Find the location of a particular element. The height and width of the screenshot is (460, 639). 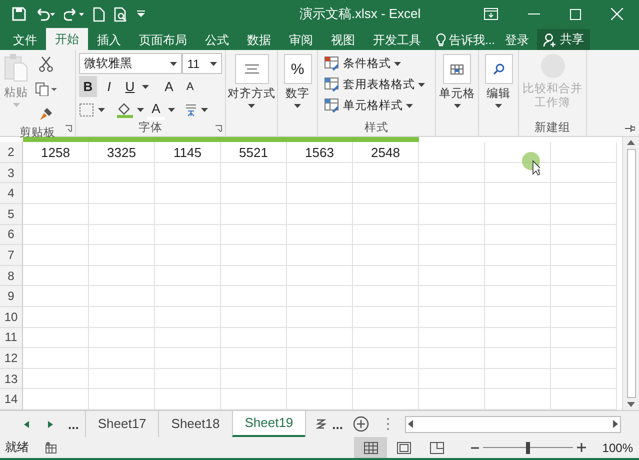

borders-icon is located at coordinates (87, 109).